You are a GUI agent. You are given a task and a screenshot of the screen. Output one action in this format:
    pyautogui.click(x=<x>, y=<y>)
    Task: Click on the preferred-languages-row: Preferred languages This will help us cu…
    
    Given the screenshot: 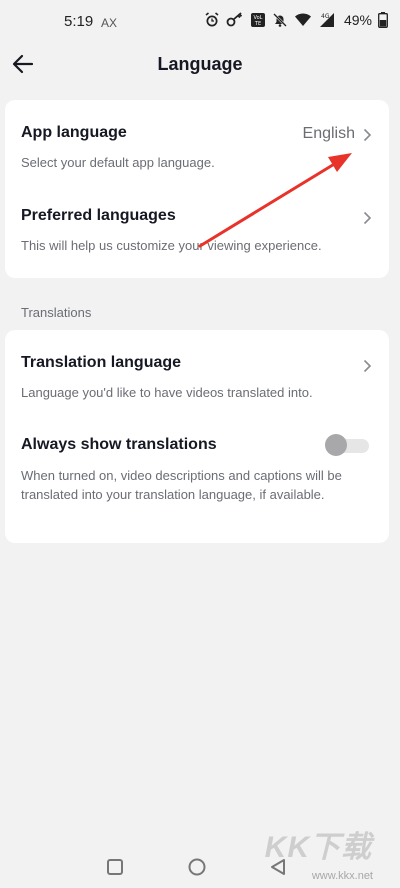 What is the action you would take?
    pyautogui.click(x=197, y=232)
    